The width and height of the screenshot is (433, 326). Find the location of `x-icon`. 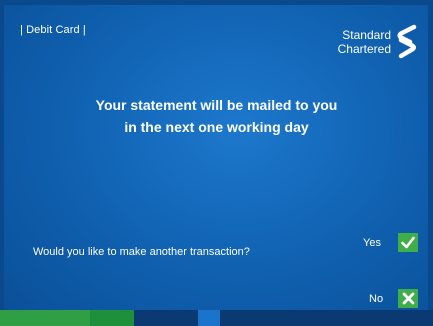

x-icon is located at coordinates (408, 298).